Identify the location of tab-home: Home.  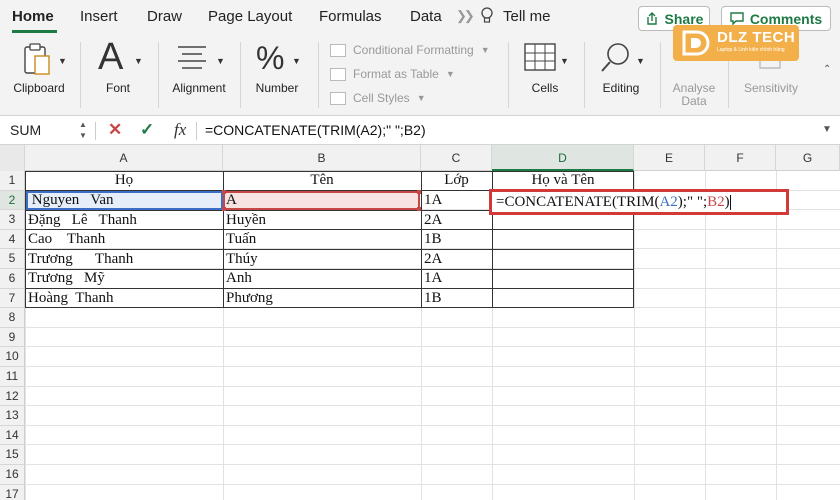
(33, 16).